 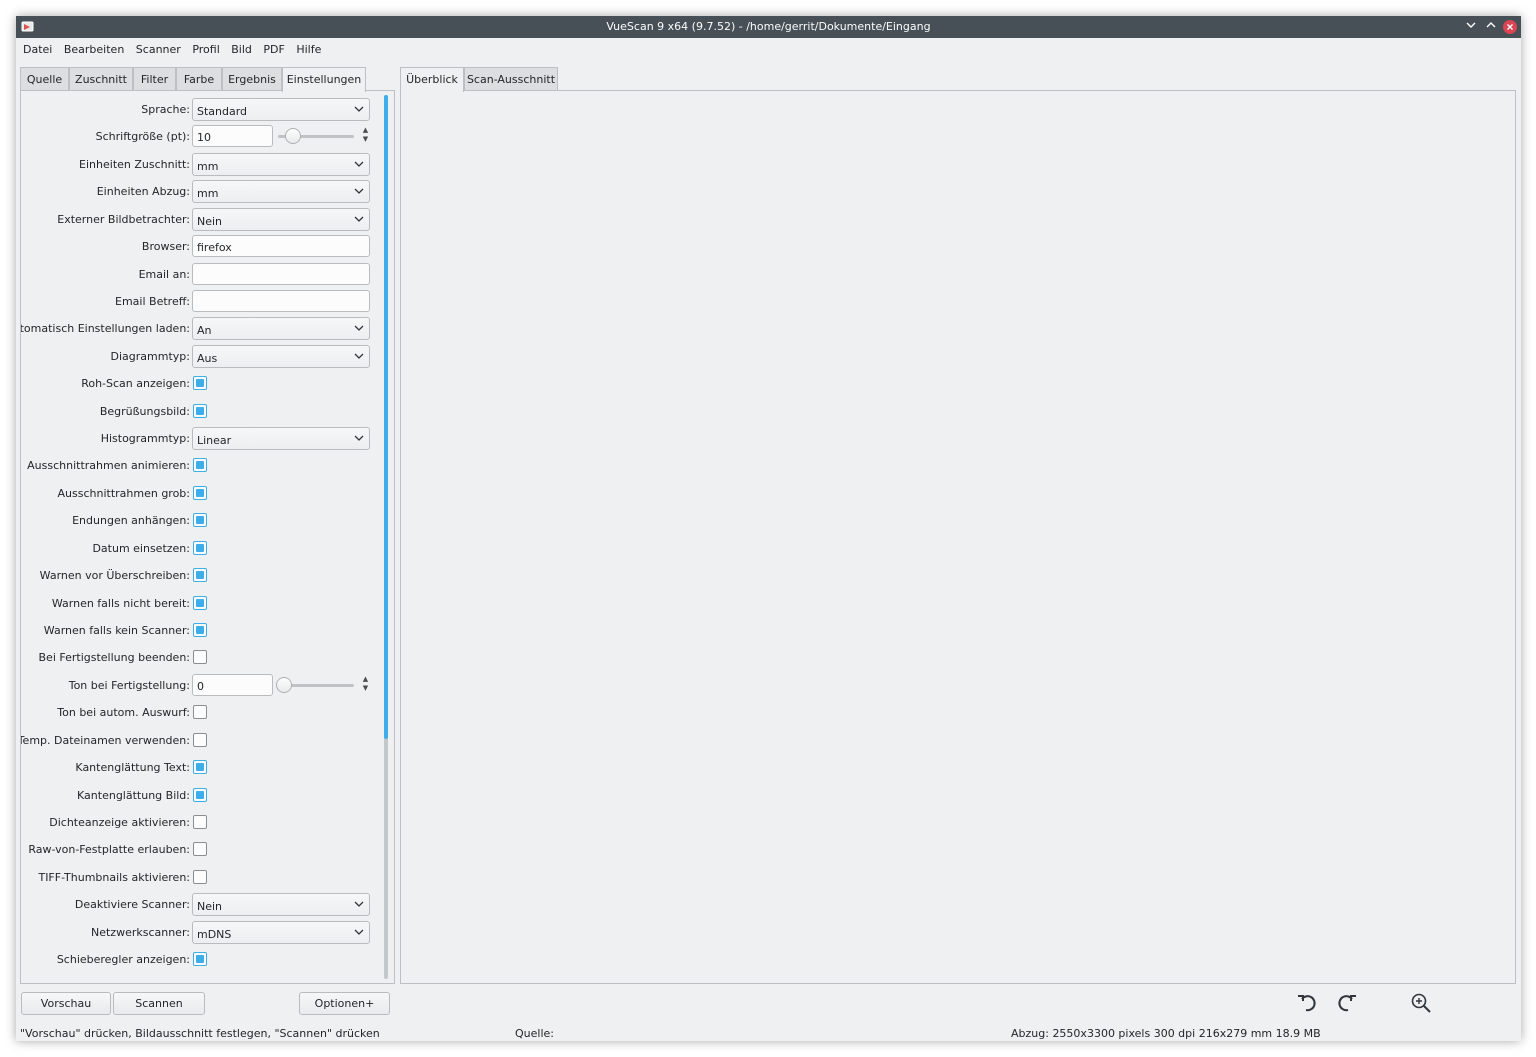 I want to click on ton-bei-fertigstellung-slider, so click(x=315, y=684).